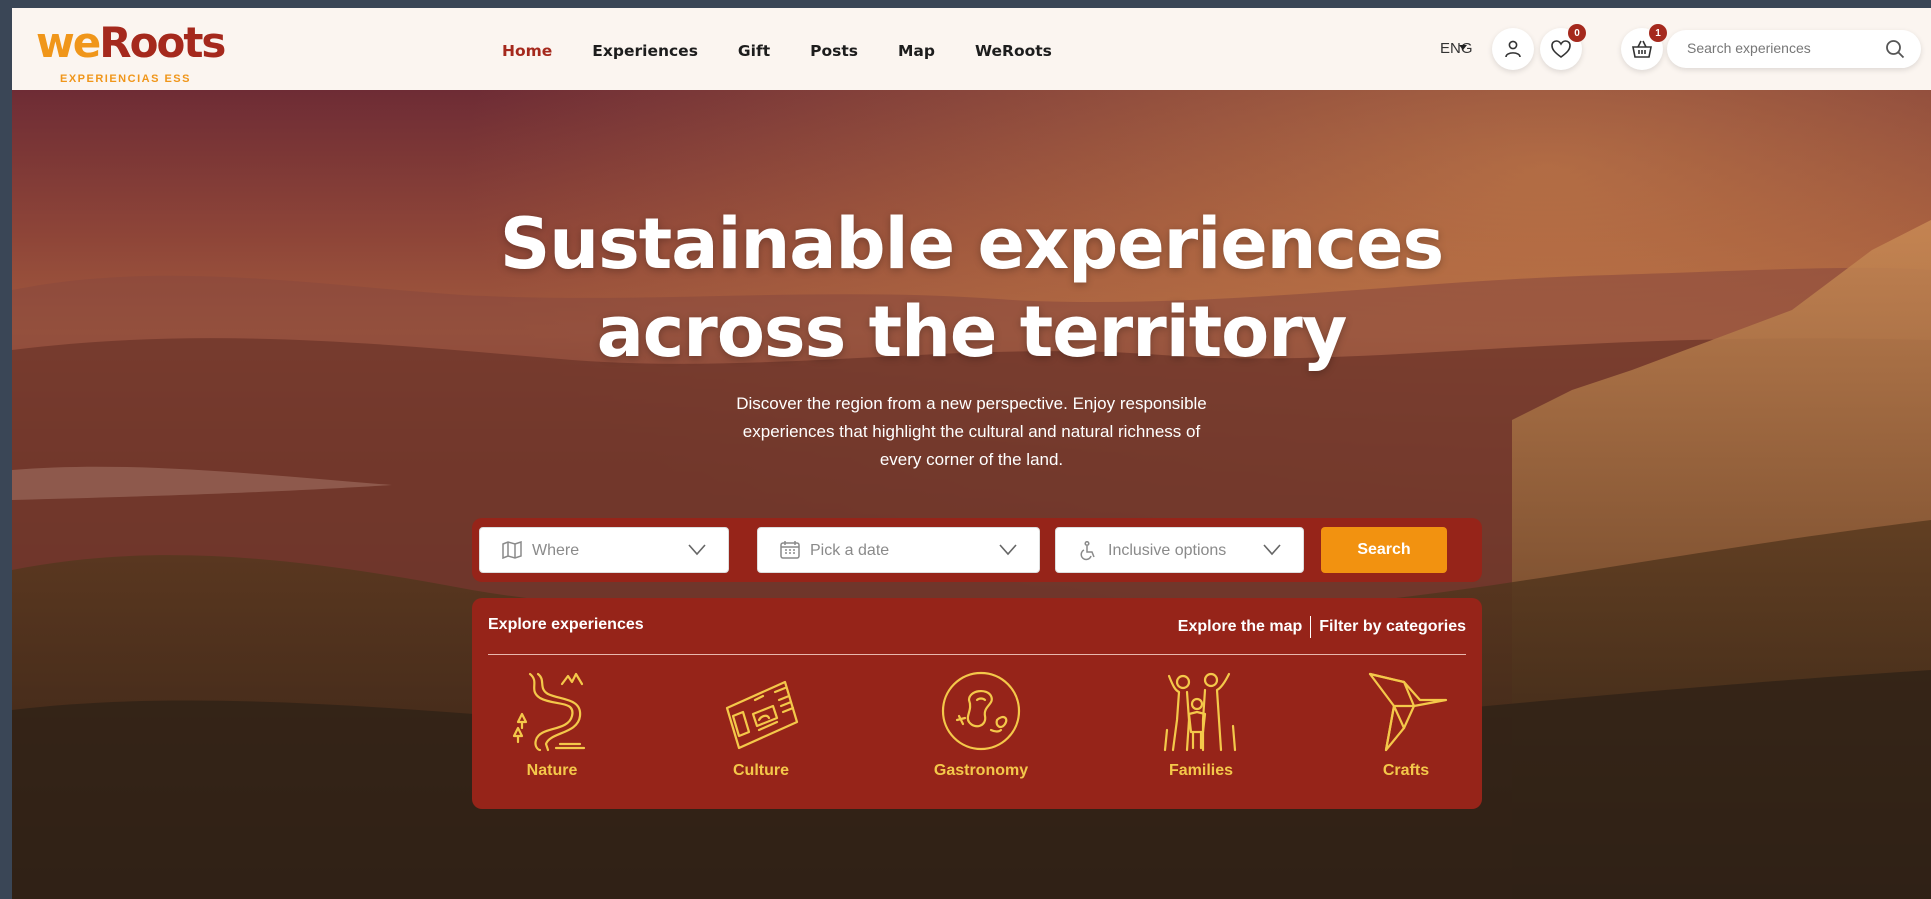  I want to click on gastronomy-icon, so click(981, 711).